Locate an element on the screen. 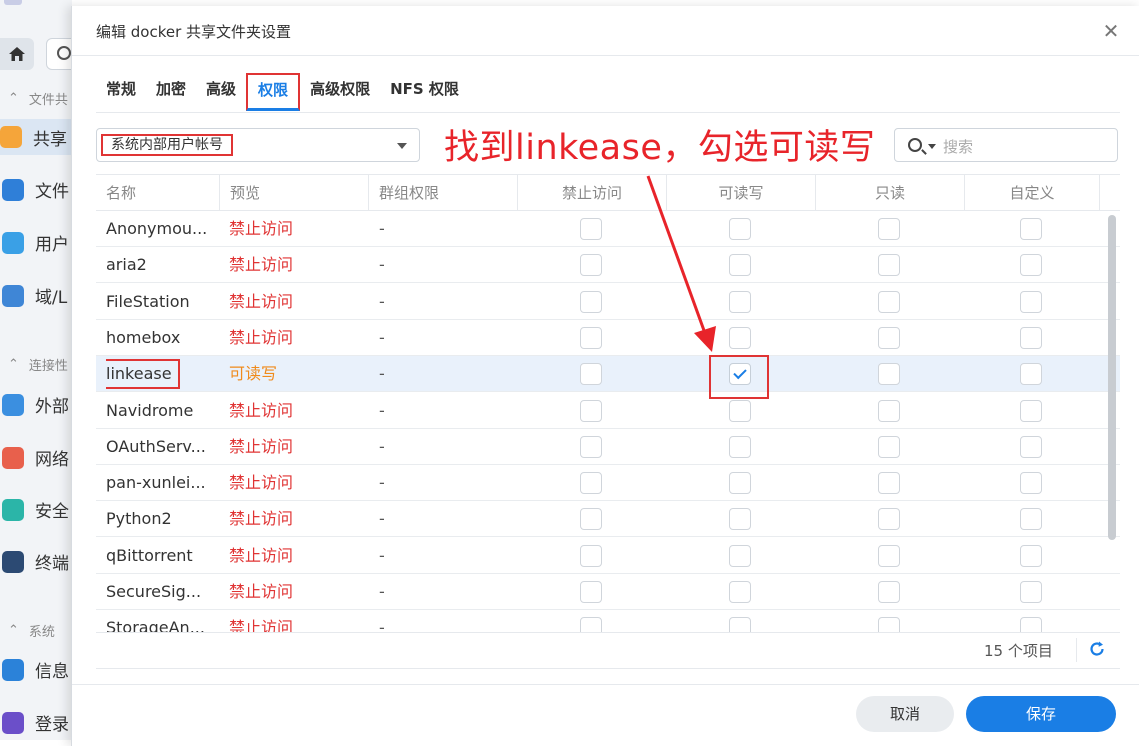 This screenshot has height=746, width=1139. column-header-deny: 禁止访问 is located at coordinates (592, 193).